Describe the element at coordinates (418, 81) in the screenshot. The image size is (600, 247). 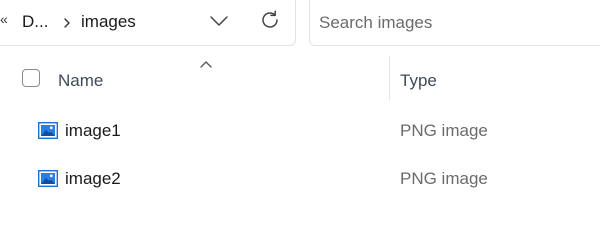
I see `column-header-type: Type` at that location.